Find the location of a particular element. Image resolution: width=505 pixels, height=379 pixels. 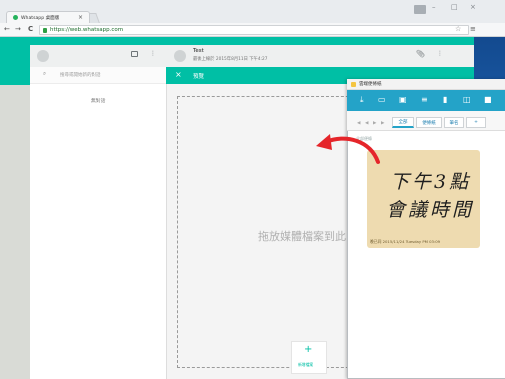

browser-tab-whatsapp: Whatsapp 桌面版 × is located at coordinates (48, 17).